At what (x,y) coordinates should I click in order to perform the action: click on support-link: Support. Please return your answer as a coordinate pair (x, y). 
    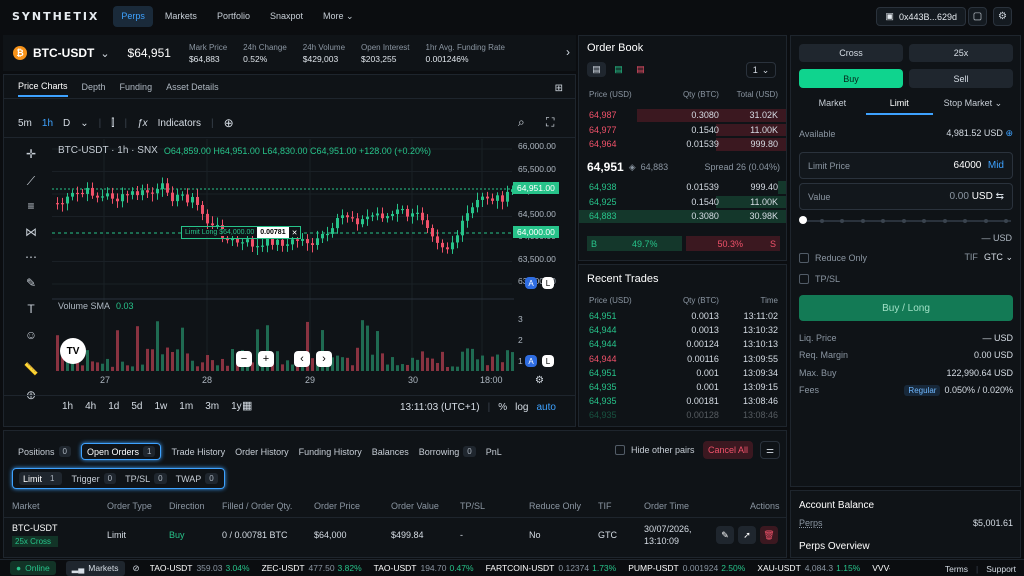
    Looking at the image, I should click on (1001, 569).